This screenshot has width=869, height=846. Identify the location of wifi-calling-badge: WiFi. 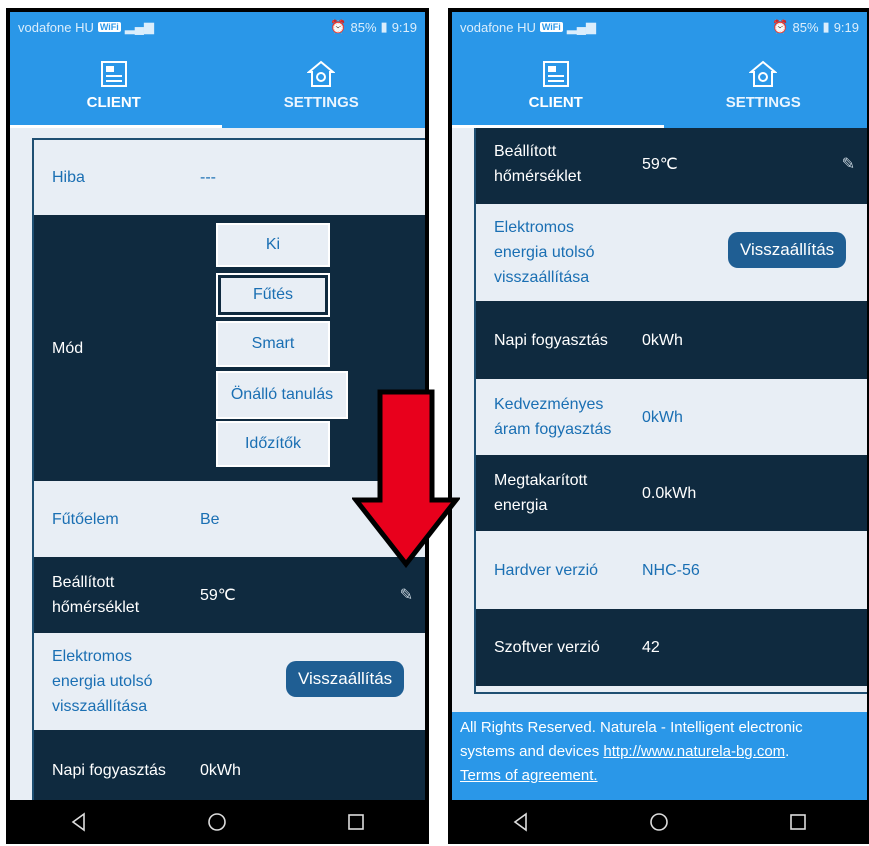
(551, 27).